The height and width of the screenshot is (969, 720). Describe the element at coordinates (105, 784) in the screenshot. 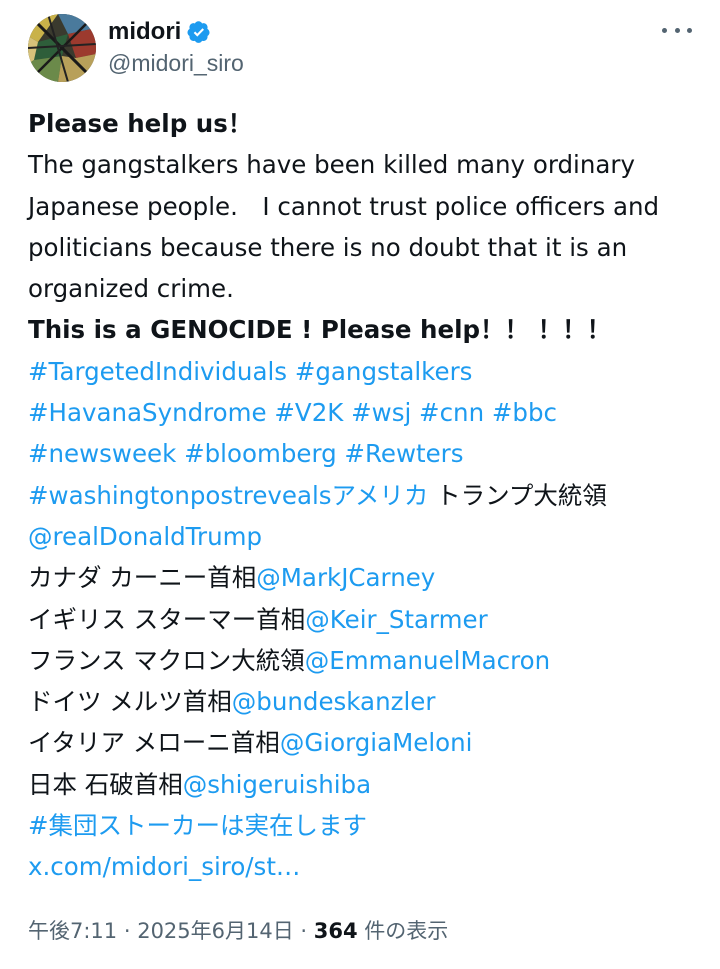

I see `tweet-text-segment: 日本 石破首相` at that location.